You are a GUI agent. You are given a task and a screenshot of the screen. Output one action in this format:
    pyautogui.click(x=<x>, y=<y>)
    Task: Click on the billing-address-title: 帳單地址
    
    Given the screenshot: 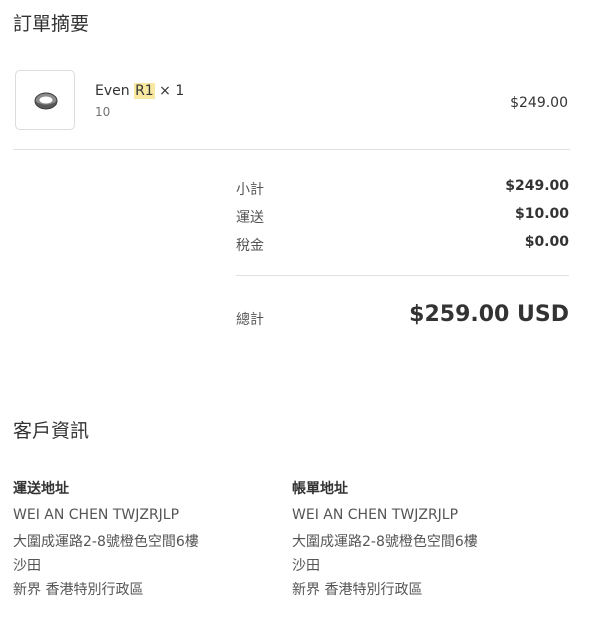 What is the action you would take?
    pyautogui.click(x=320, y=489)
    